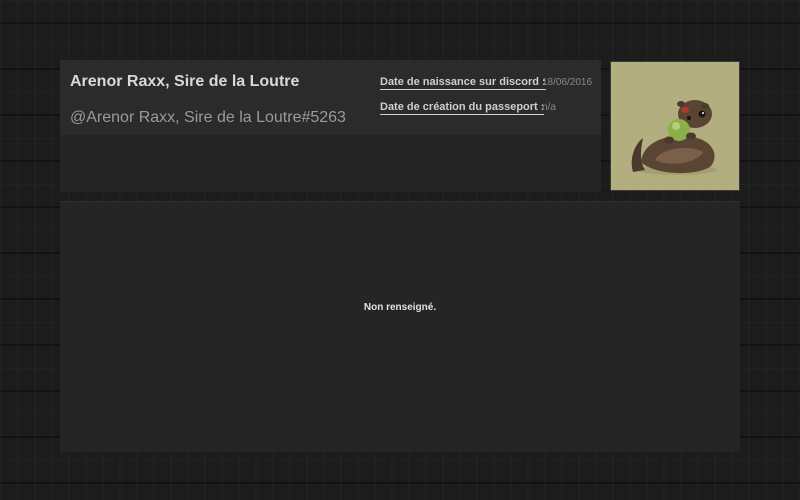 The image size is (800, 500). Describe the element at coordinates (462, 108) in the screenshot. I see `passport-date-label: Date de création du passeport :` at that location.